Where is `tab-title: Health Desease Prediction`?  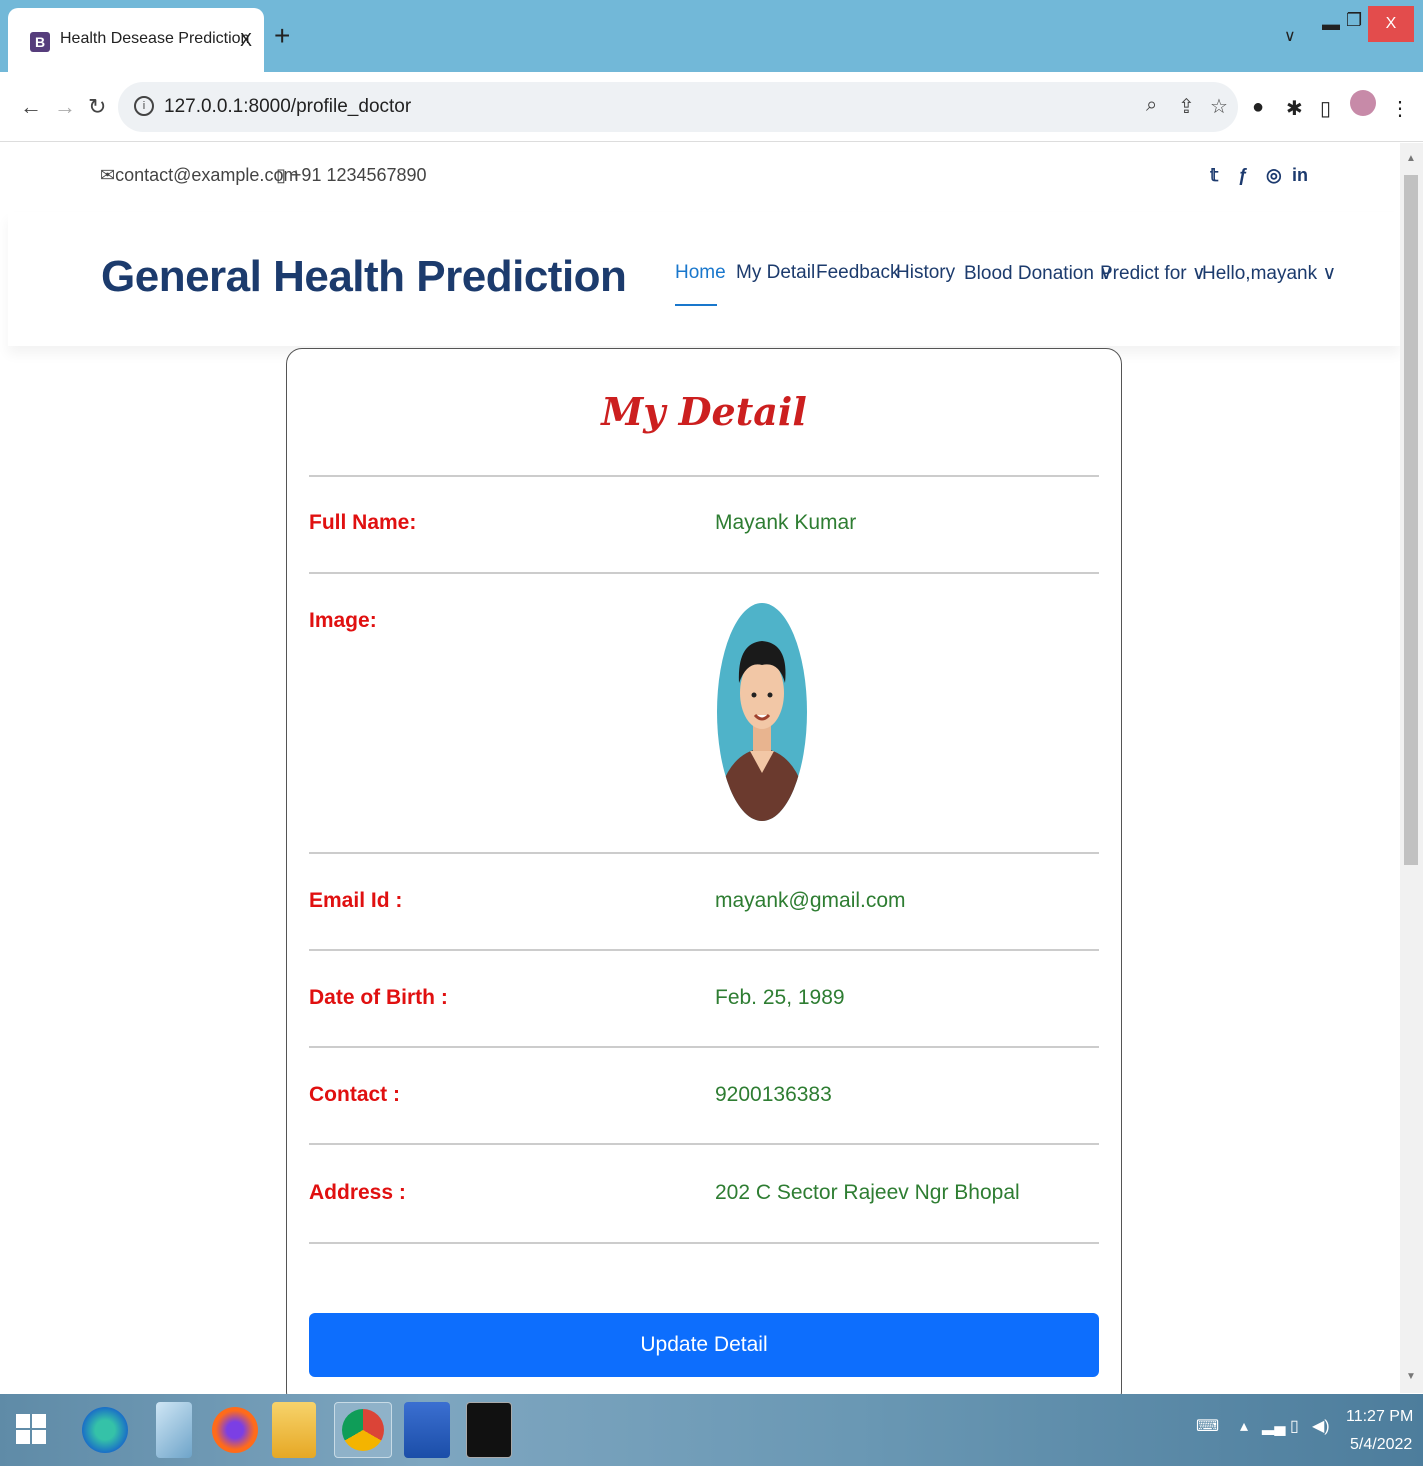 tab-title: Health Desease Prediction is located at coordinates (155, 38).